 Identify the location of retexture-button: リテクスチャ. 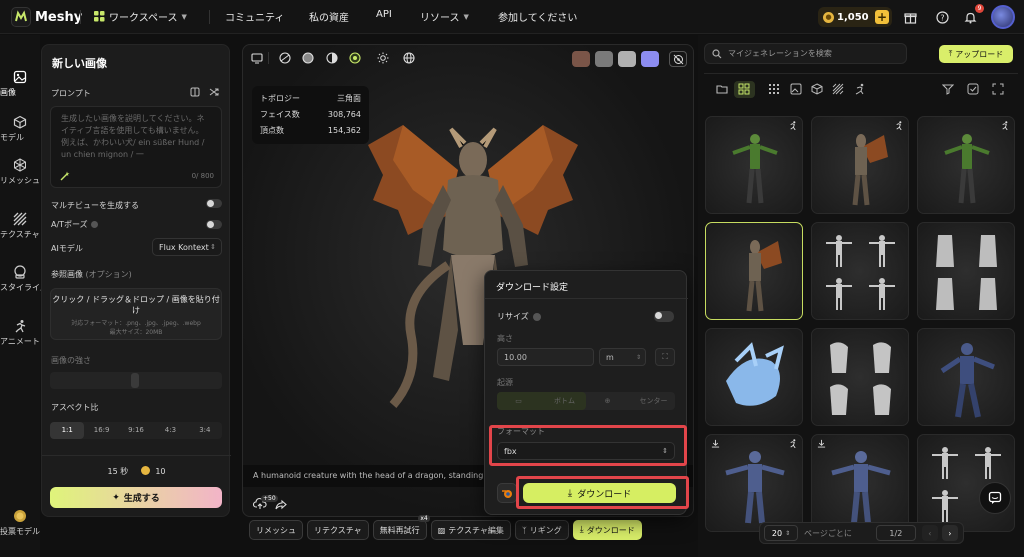
(338, 530).